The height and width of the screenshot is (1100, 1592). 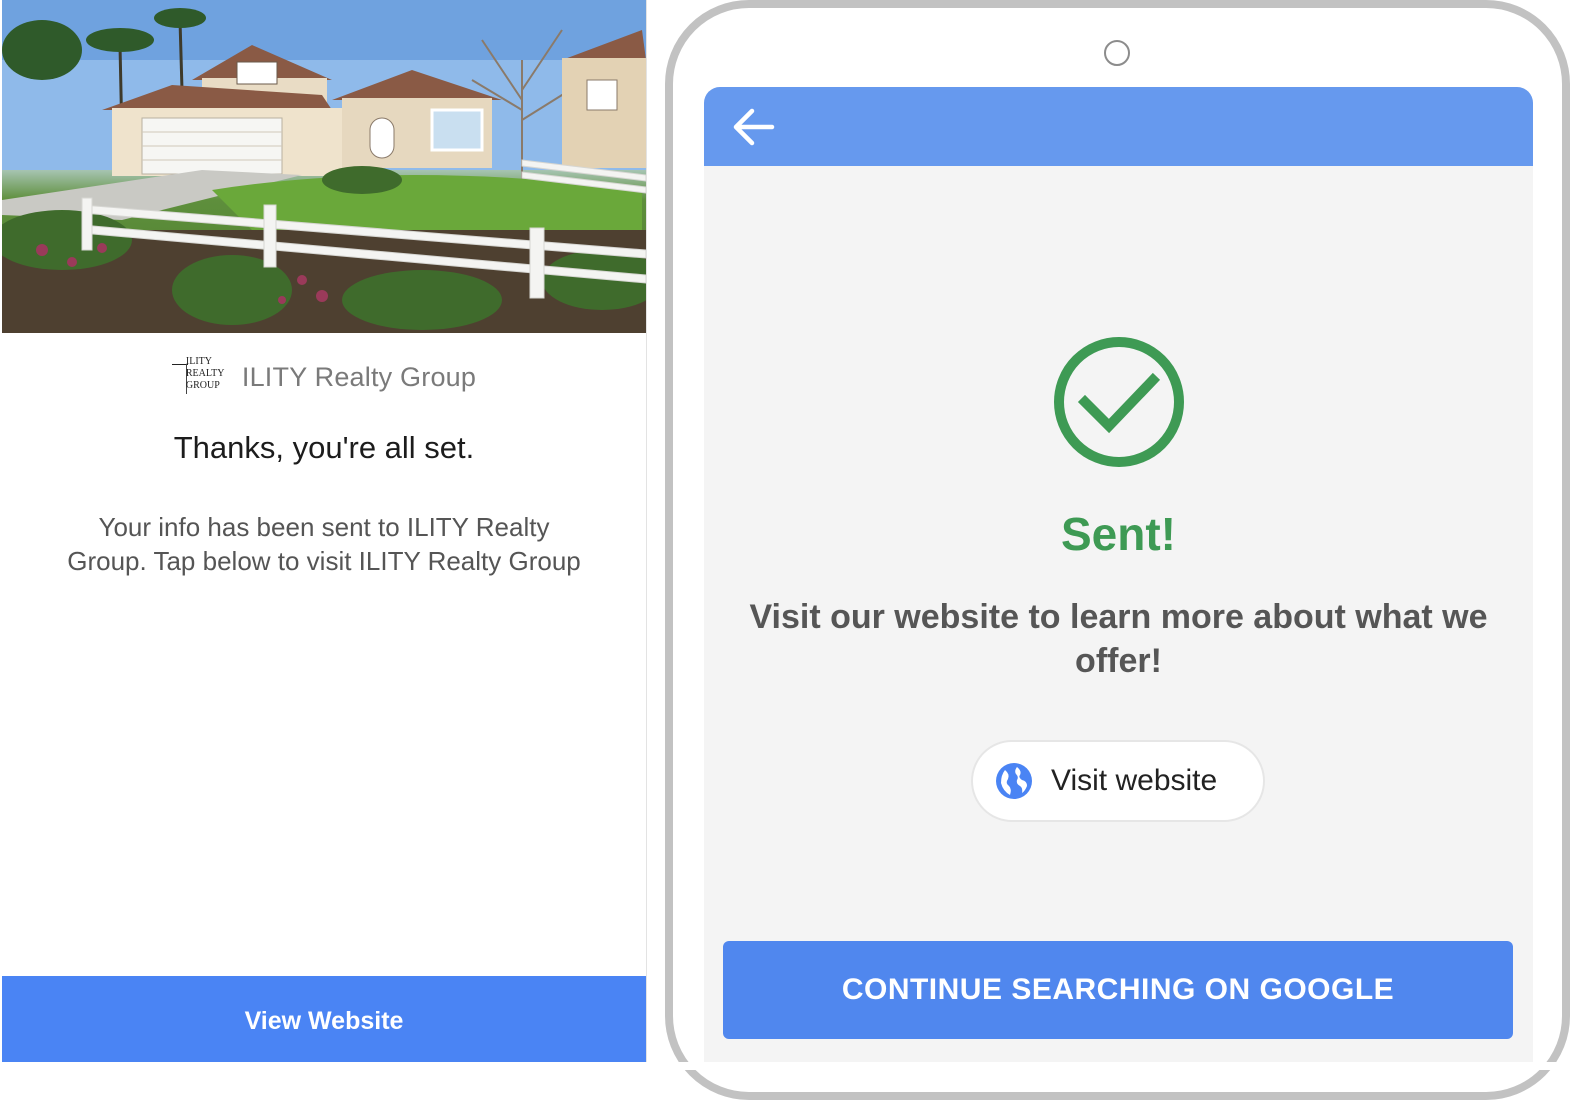 What do you see at coordinates (202, 385) in the screenshot?
I see `logo-line-3: GROUP` at bounding box center [202, 385].